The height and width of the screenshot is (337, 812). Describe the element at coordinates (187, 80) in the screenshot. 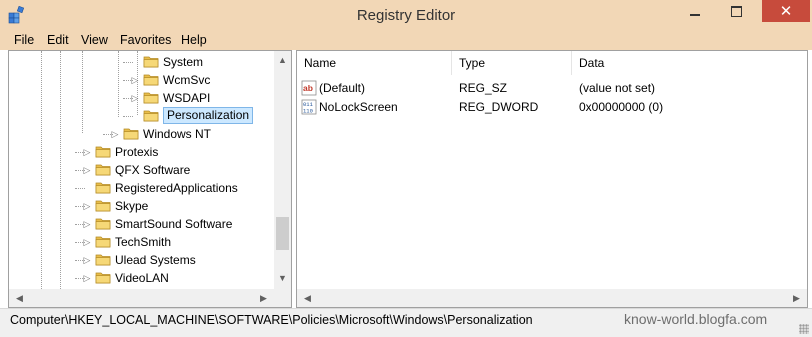

I see `tree-node-label: WcmSvc` at that location.